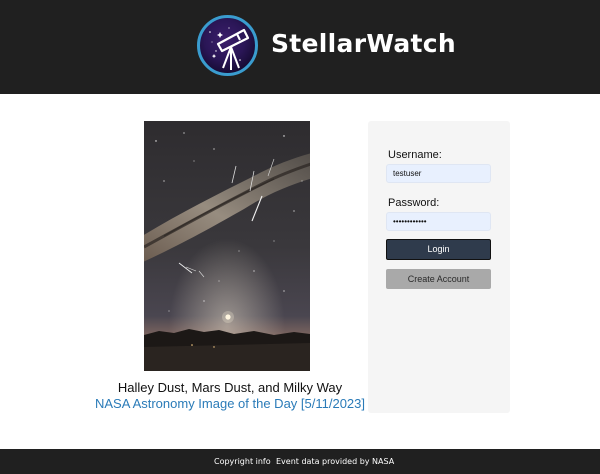 This screenshot has height=474, width=600. What do you see at coordinates (230, 387) in the screenshot?
I see `image-caption: Halley Dust, Mars Dust, and Milky Way` at bounding box center [230, 387].